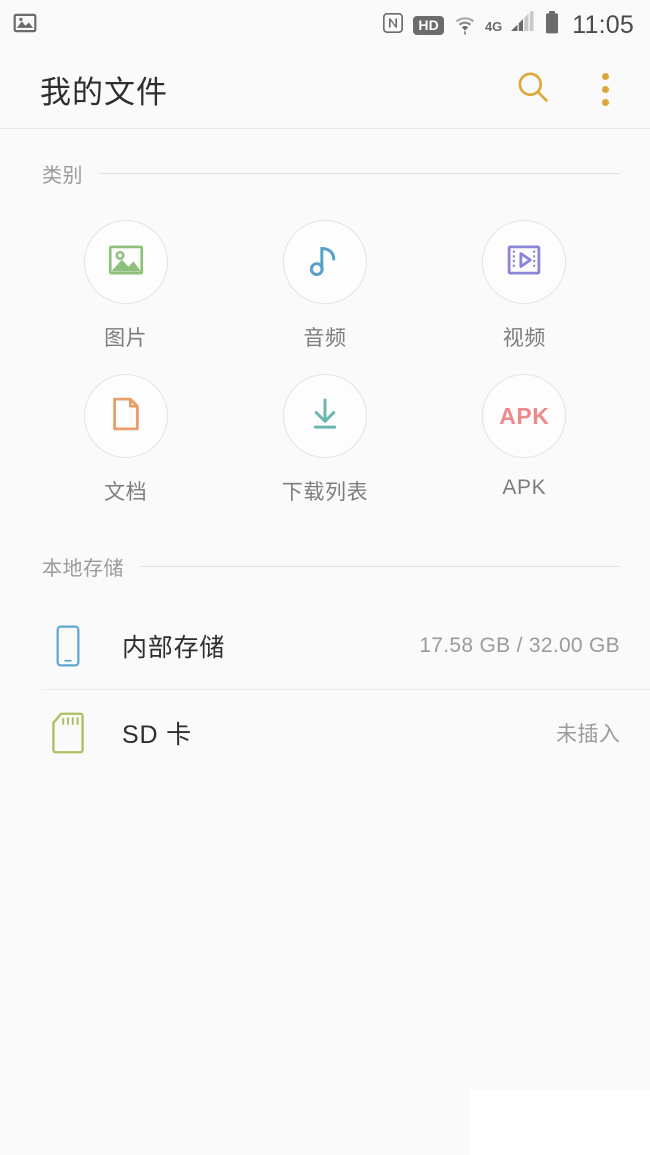 This screenshot has width=650, height=1155. I want to click on status-bar-left-icons, so click(25, 25).